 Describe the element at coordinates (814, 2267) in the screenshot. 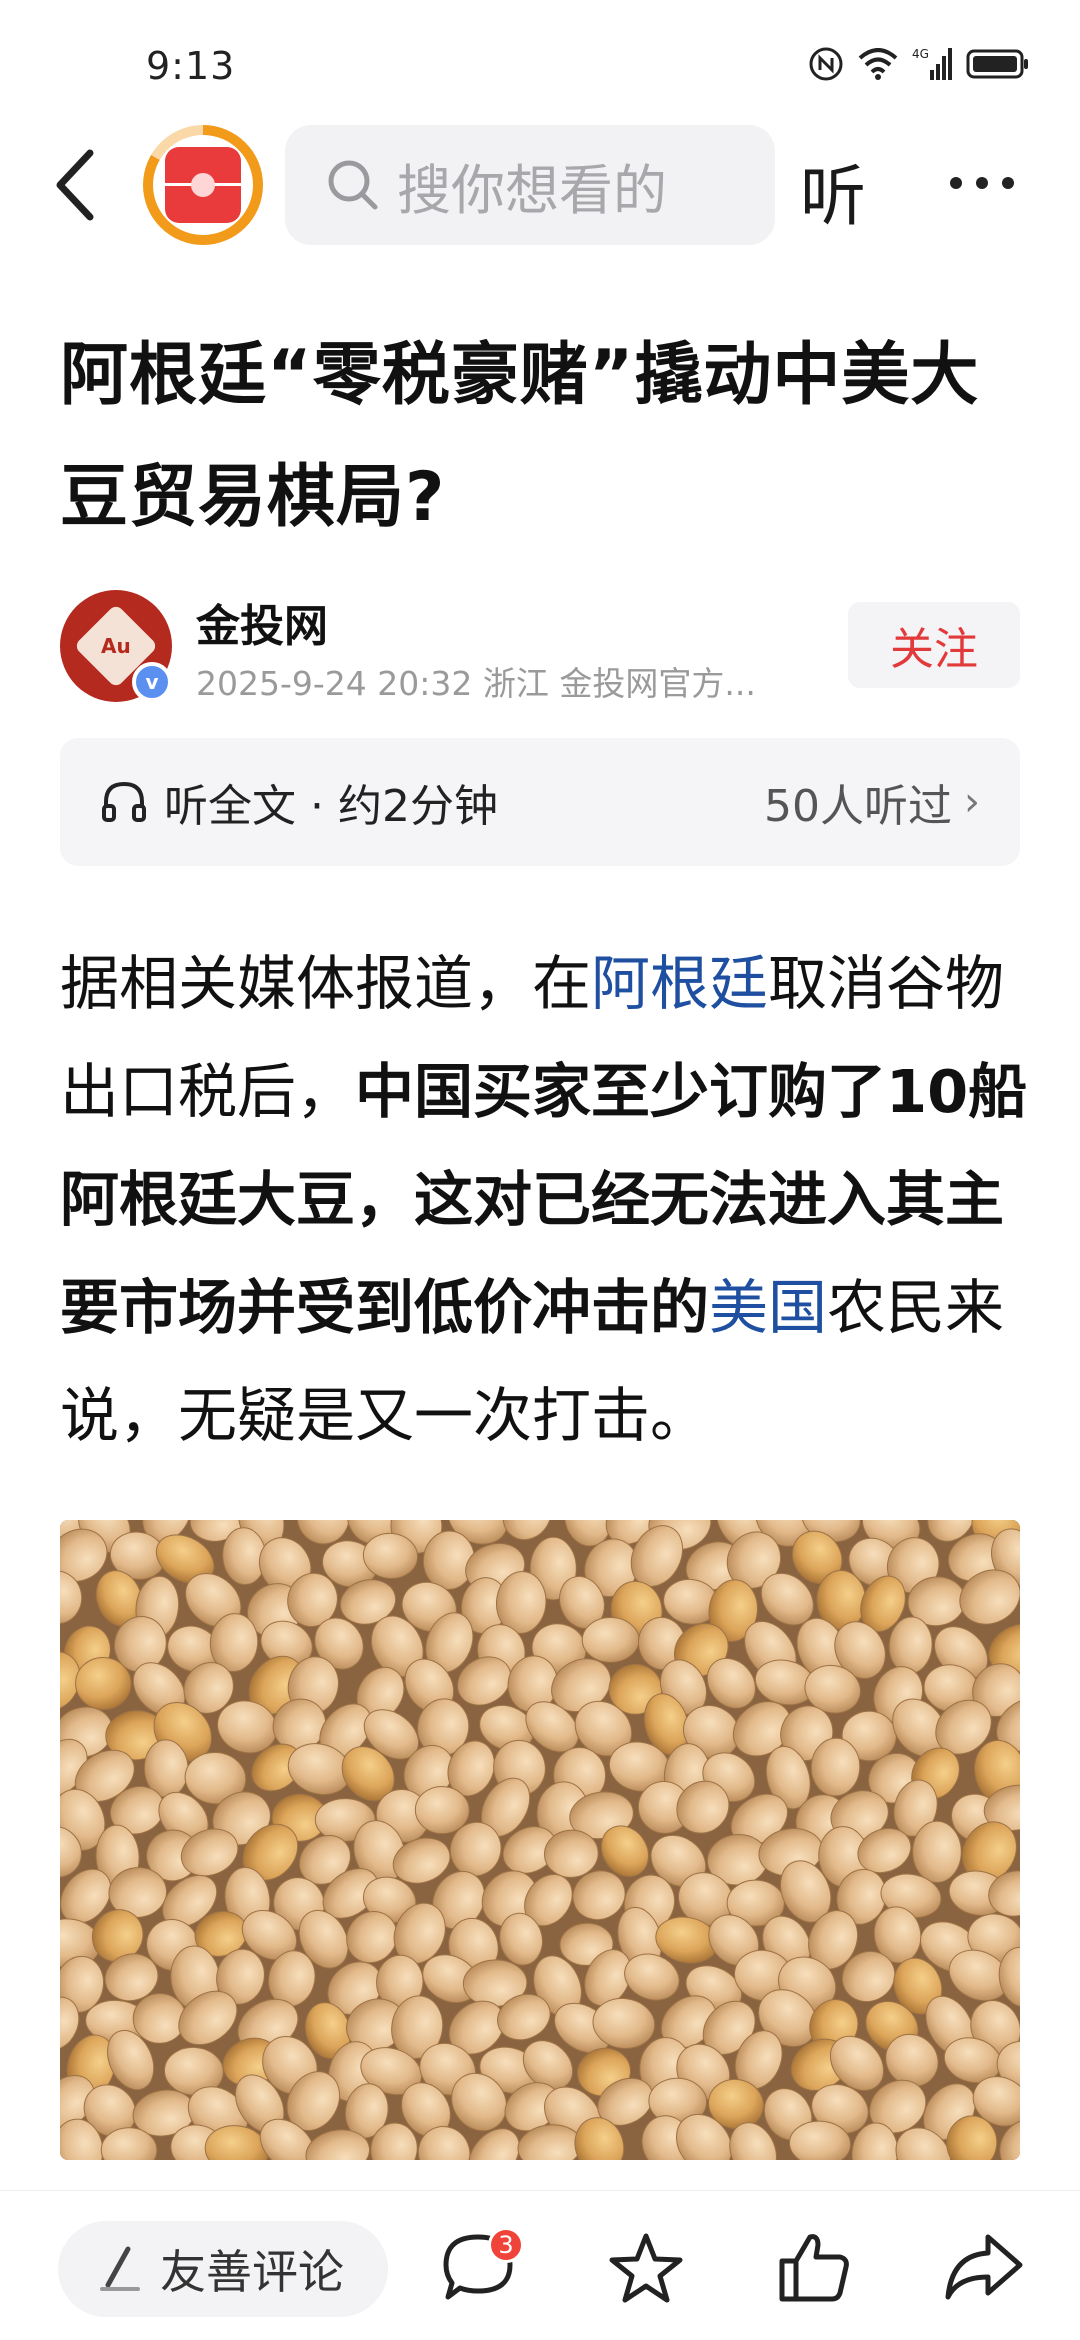

I see `thumbs-up-icon` at that location.